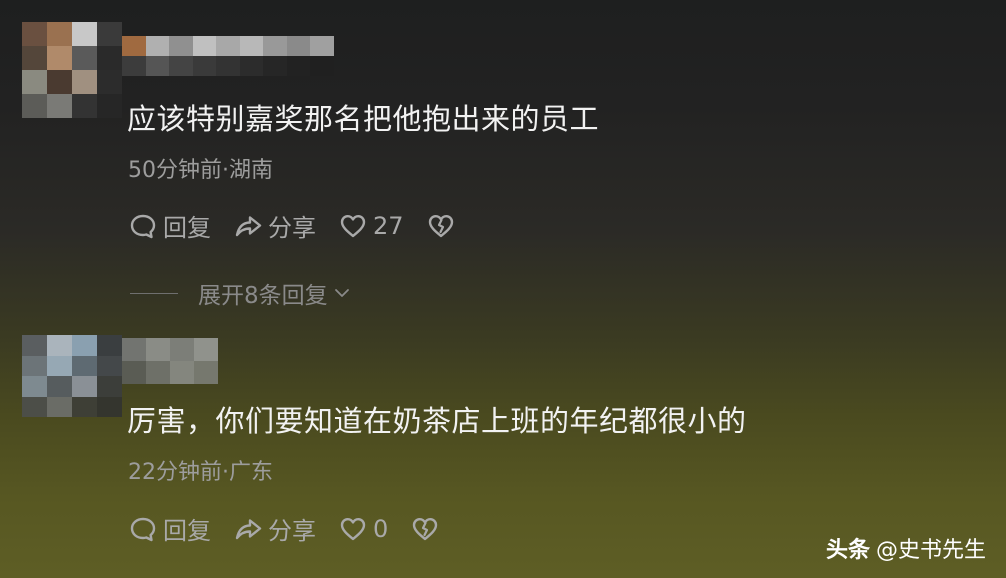  I want to click on watermark-brand: 头条, so click(847, 550).